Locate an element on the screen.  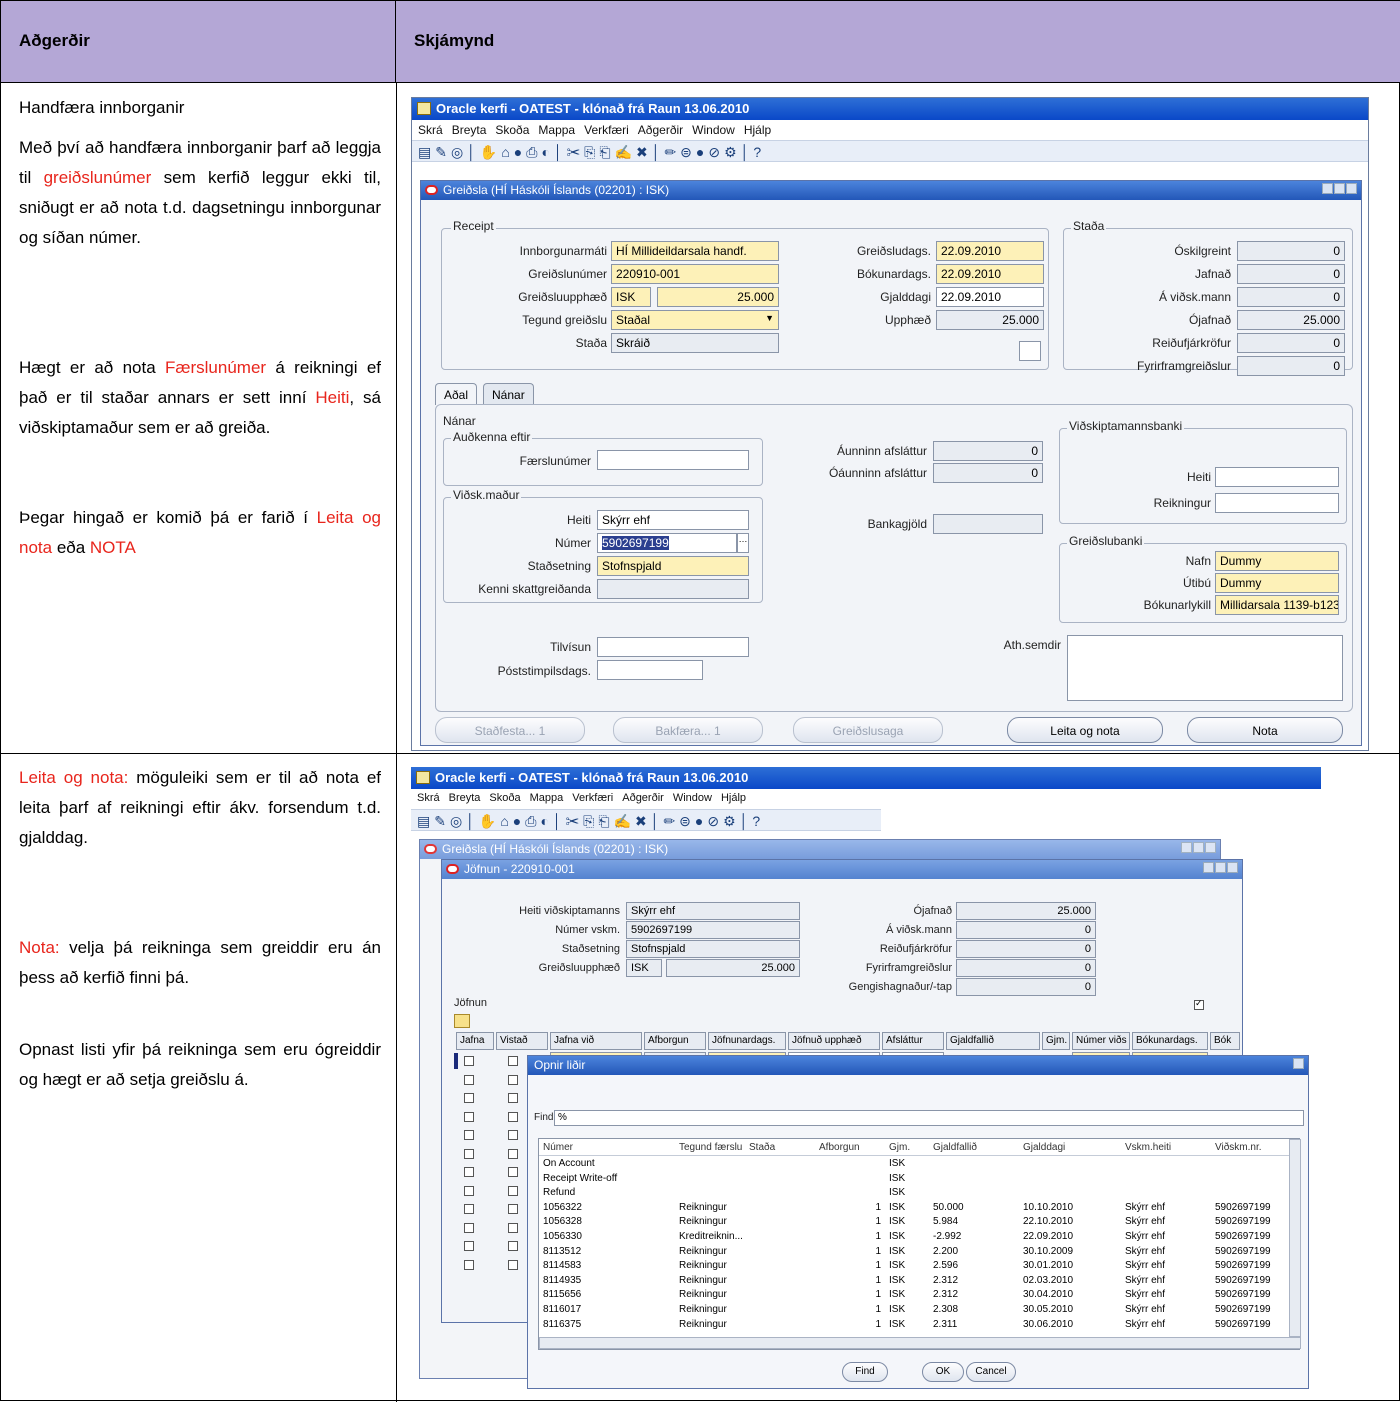
gjalddagi-field: 22.09.2010 is located at coordinates (990, 297).